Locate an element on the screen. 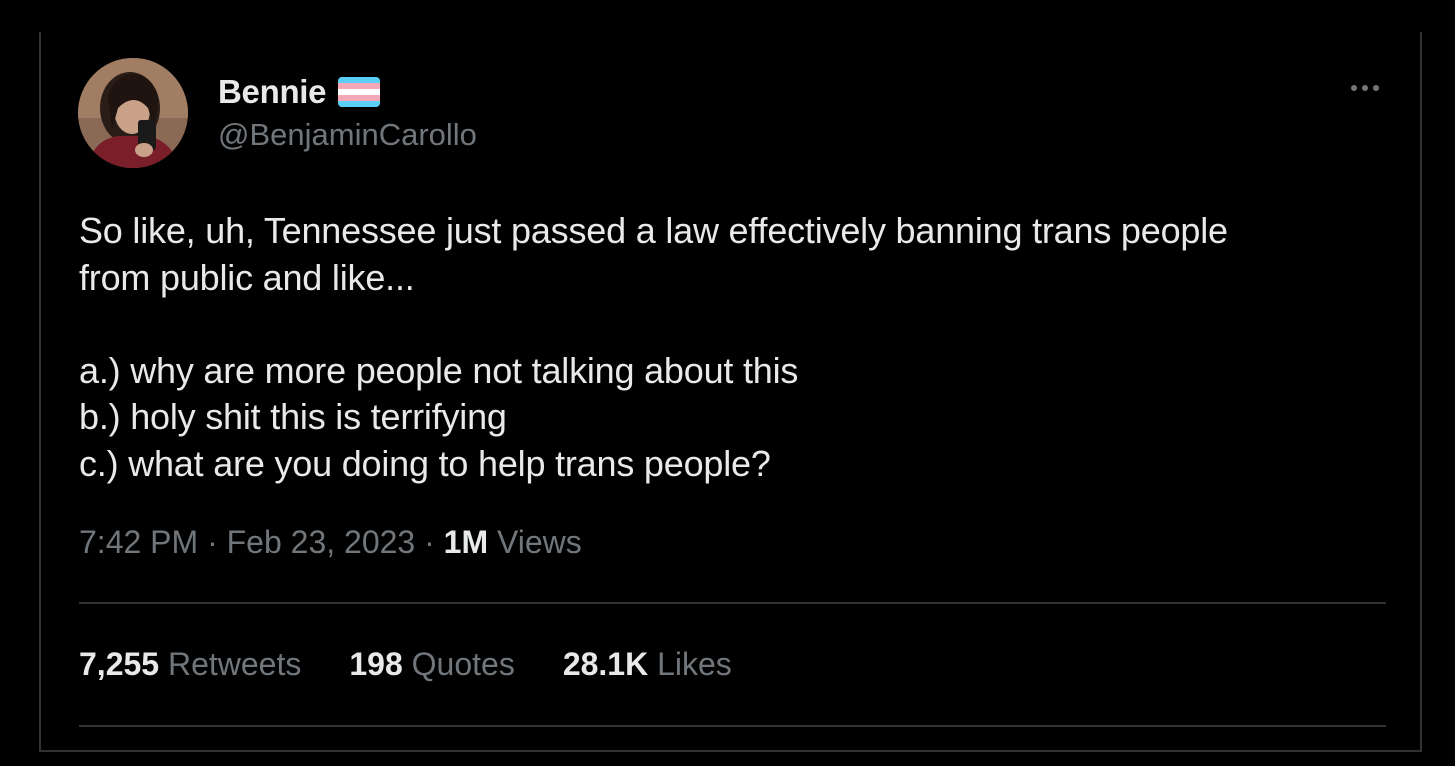 Image resolution: width=1455 pixels, height=766 pixels. quotes-count: 198 is located at coordinates (376, 664).